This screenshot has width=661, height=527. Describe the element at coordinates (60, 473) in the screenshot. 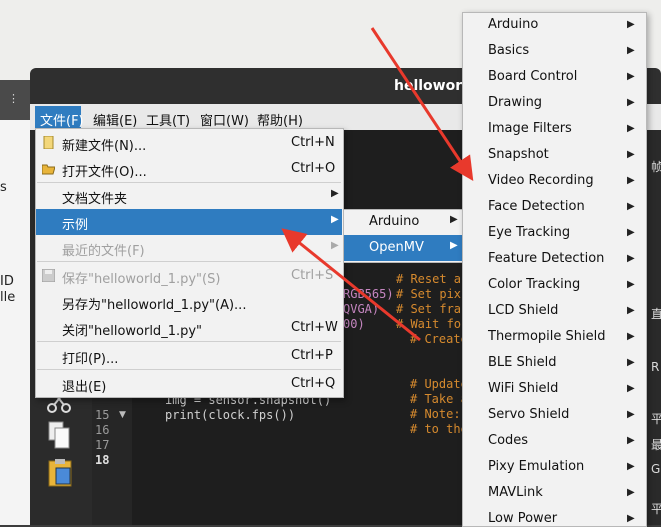

I see `paste-icon` at that location.